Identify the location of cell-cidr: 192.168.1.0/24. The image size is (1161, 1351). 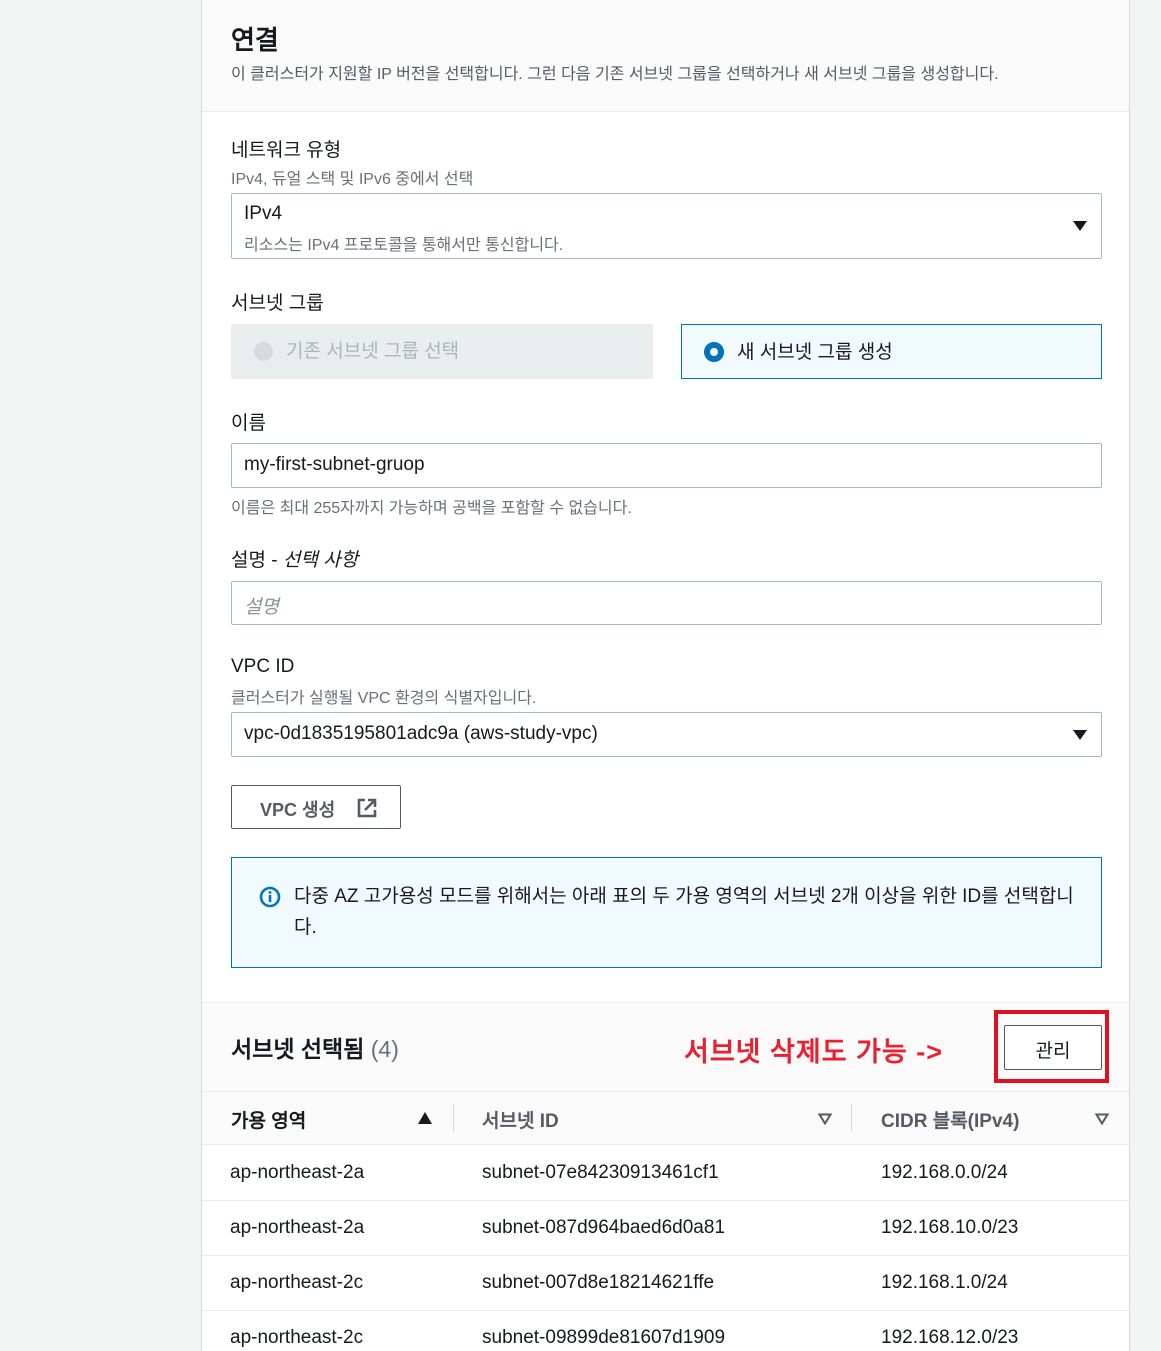
(944, 1282).